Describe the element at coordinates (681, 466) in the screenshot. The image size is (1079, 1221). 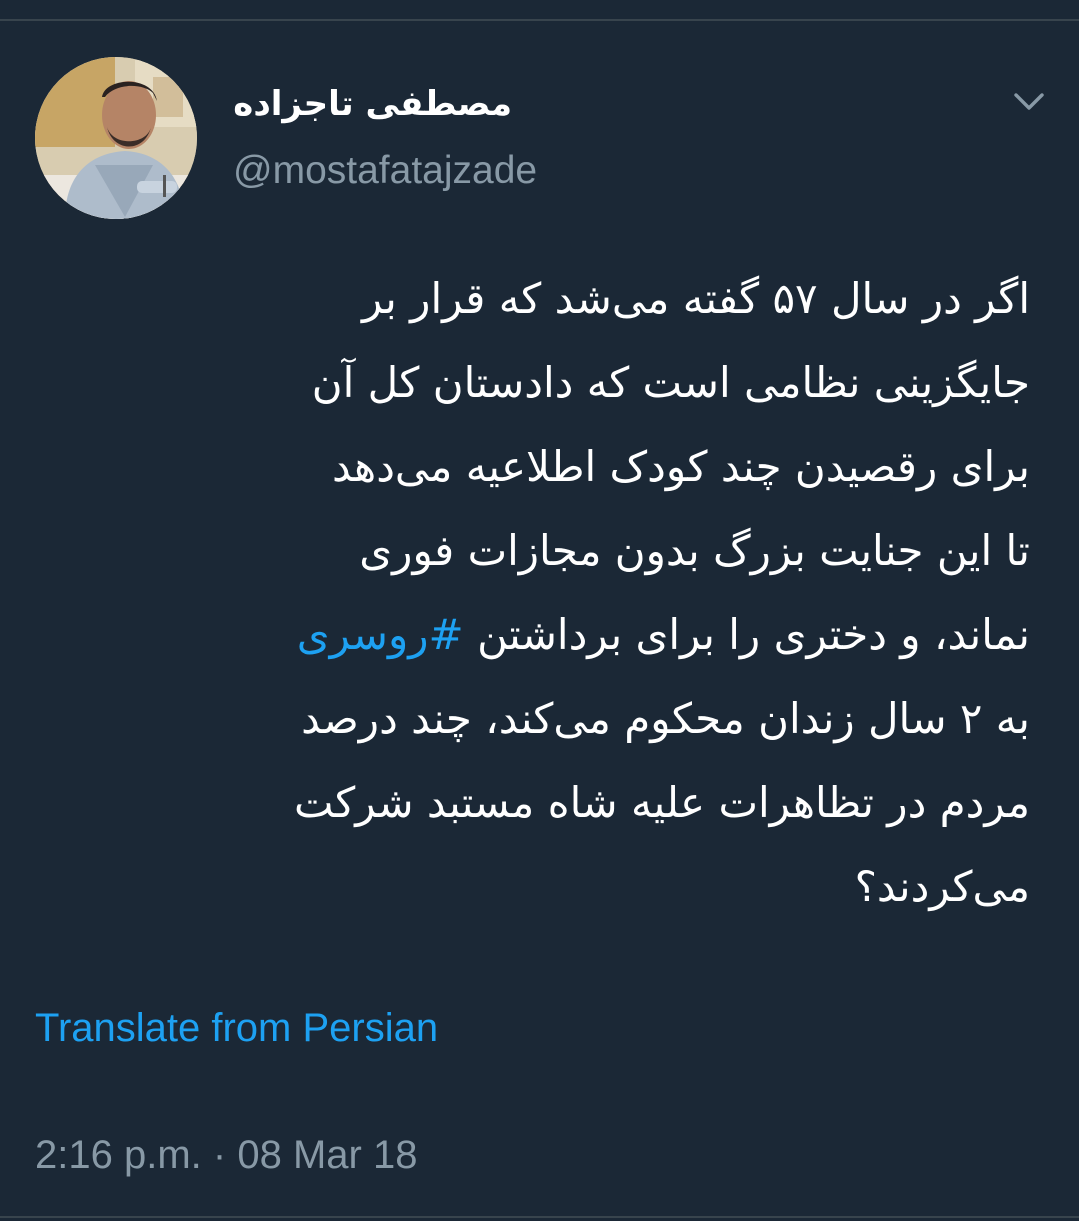
I see `tweet-line-text: برای رقصیدن چند کودک اطلاعیه می‌دهد` at that location.